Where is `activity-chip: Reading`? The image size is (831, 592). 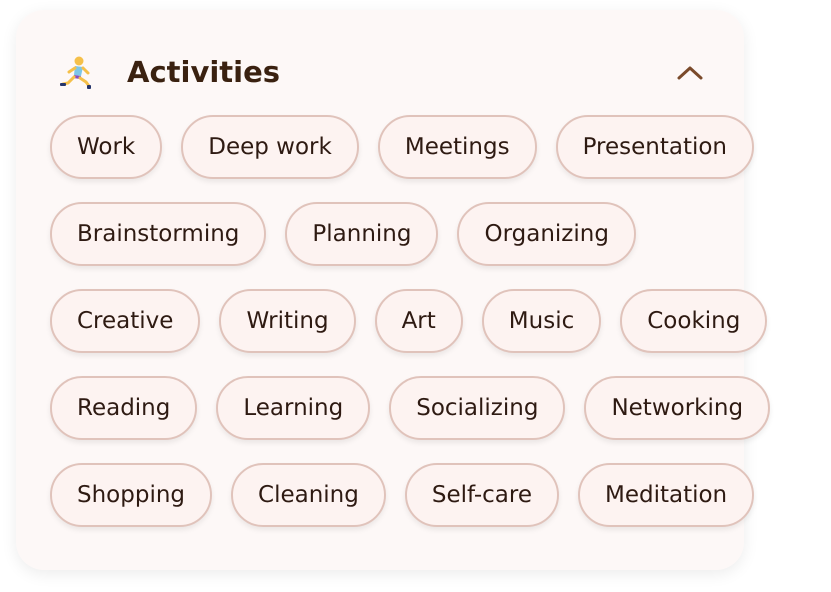
activity-chip: Reading is located at coordinates (124, 408).